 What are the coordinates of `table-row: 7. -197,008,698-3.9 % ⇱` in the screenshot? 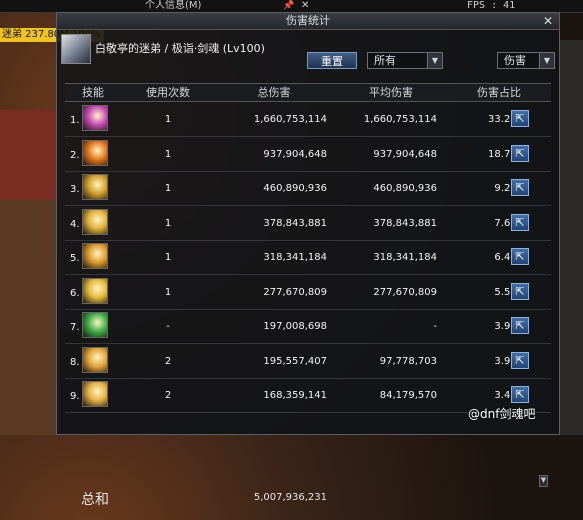 It's located at (308, 326).